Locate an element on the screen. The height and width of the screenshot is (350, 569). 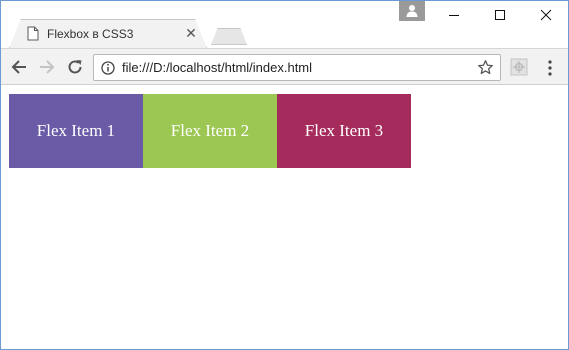
url-text: file:///D:/localhost/html/index.html is located at coordinates (217, 68).